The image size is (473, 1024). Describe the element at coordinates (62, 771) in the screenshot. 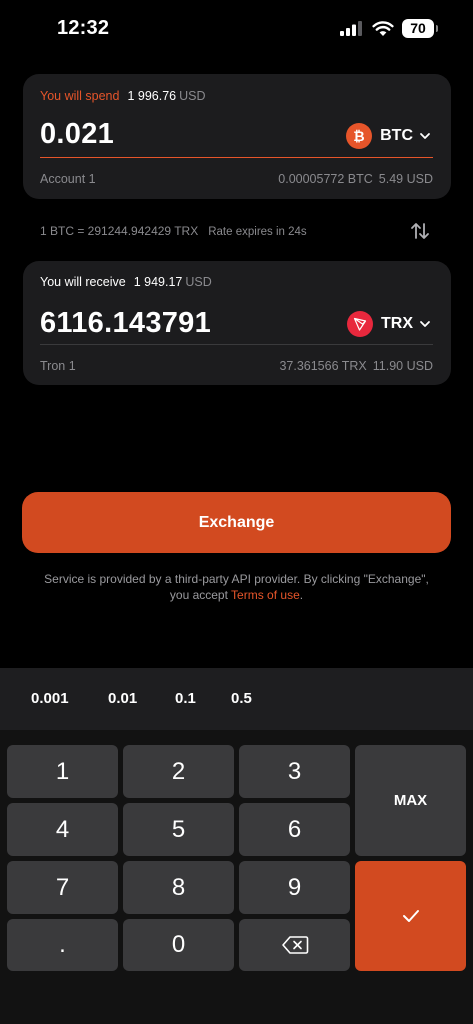

I see `key-1: 1` at that location.